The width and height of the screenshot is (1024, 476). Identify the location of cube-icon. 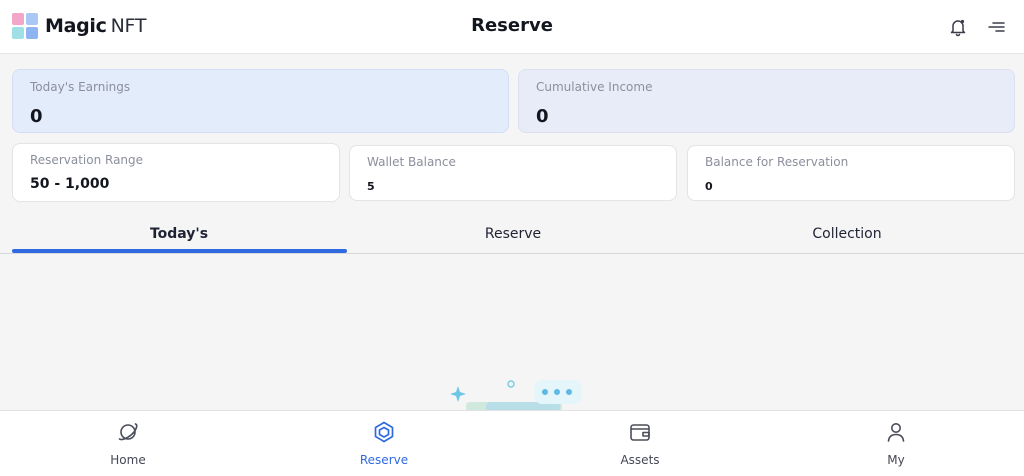
(384, 432).